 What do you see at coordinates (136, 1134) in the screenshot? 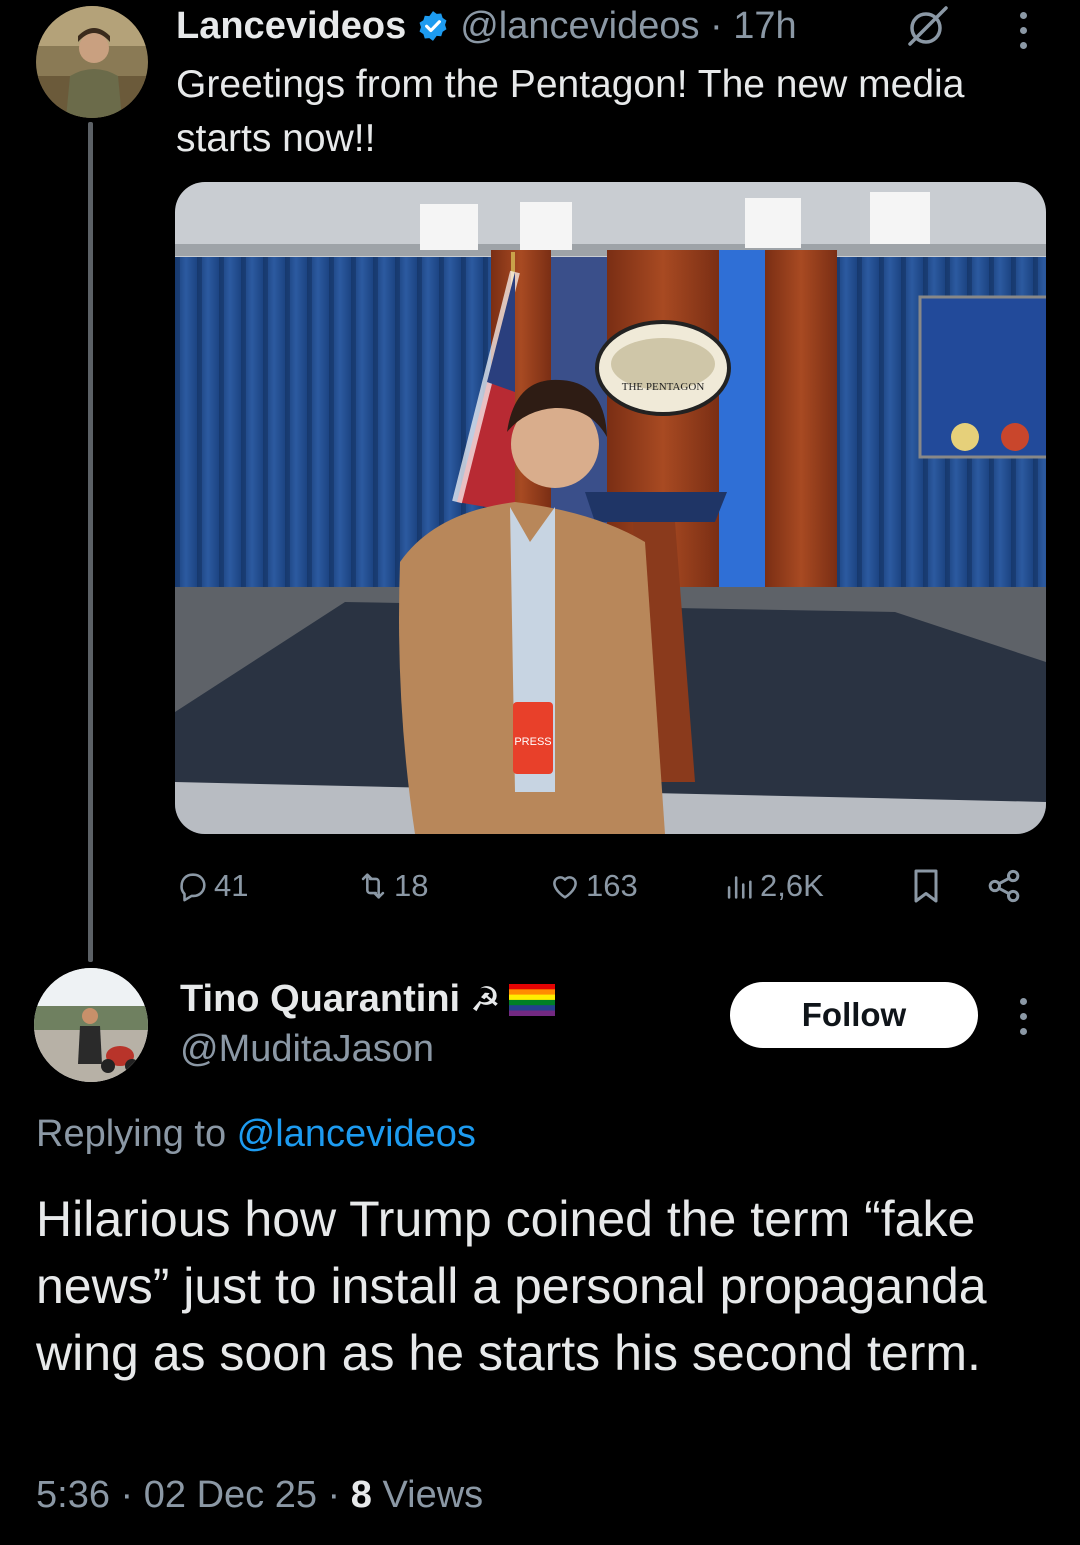
I see `replying-prefix: Replying to` at bounding box center [136, 1134].